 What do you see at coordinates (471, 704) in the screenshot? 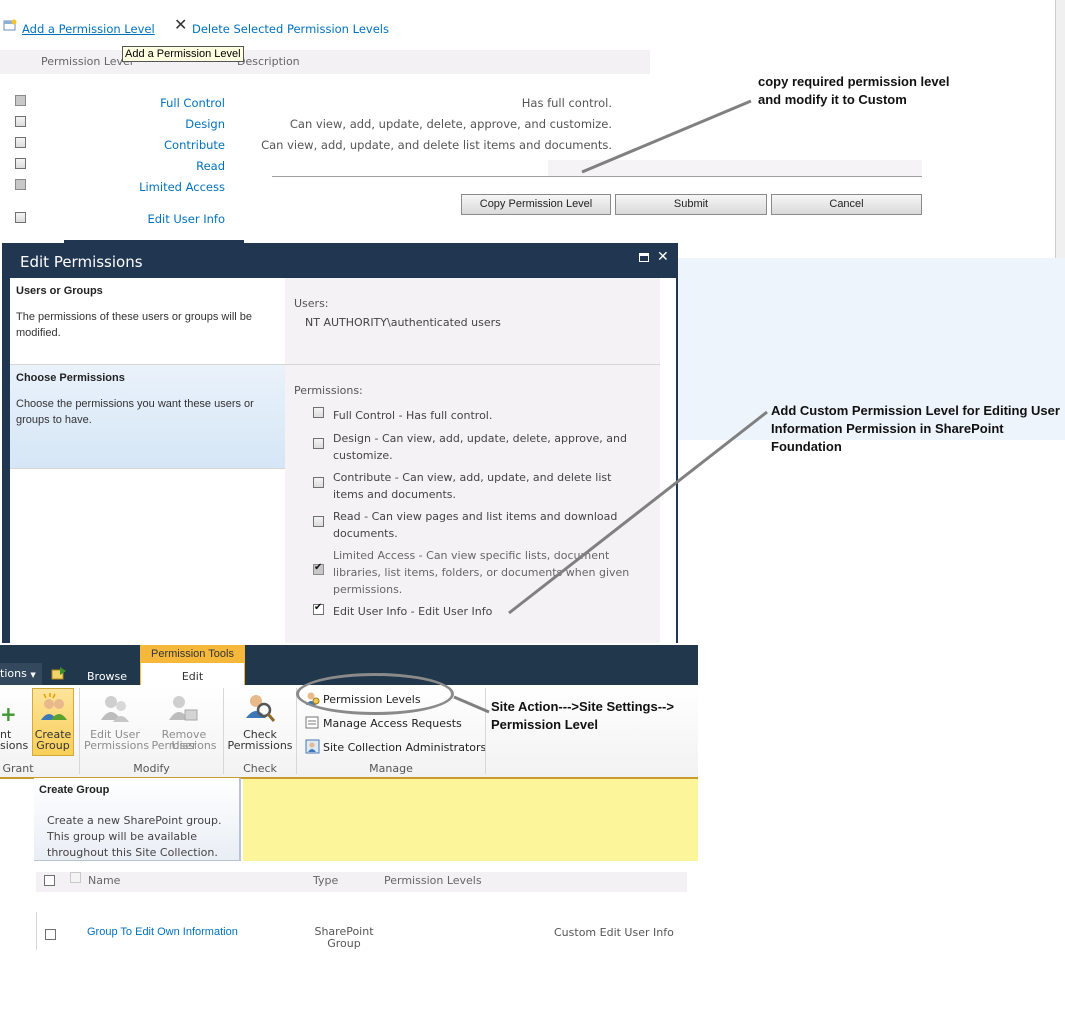
I see `arrow-path-note` at bounding box center [471, 704].